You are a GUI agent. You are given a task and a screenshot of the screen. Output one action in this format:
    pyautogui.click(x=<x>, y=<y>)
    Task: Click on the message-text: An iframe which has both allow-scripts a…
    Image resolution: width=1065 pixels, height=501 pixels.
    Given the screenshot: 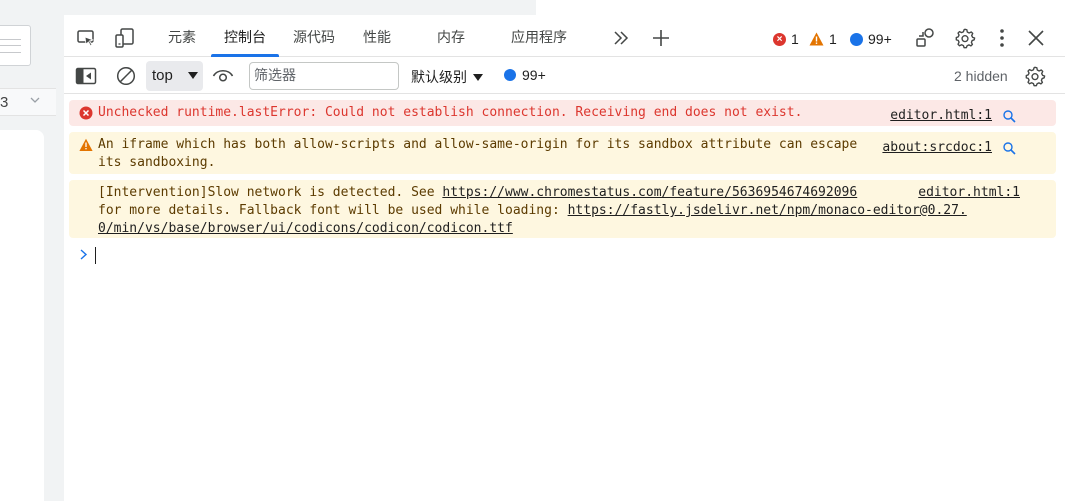 What is the action you would take?
    pyautogui.click(x=482, y=153)
    